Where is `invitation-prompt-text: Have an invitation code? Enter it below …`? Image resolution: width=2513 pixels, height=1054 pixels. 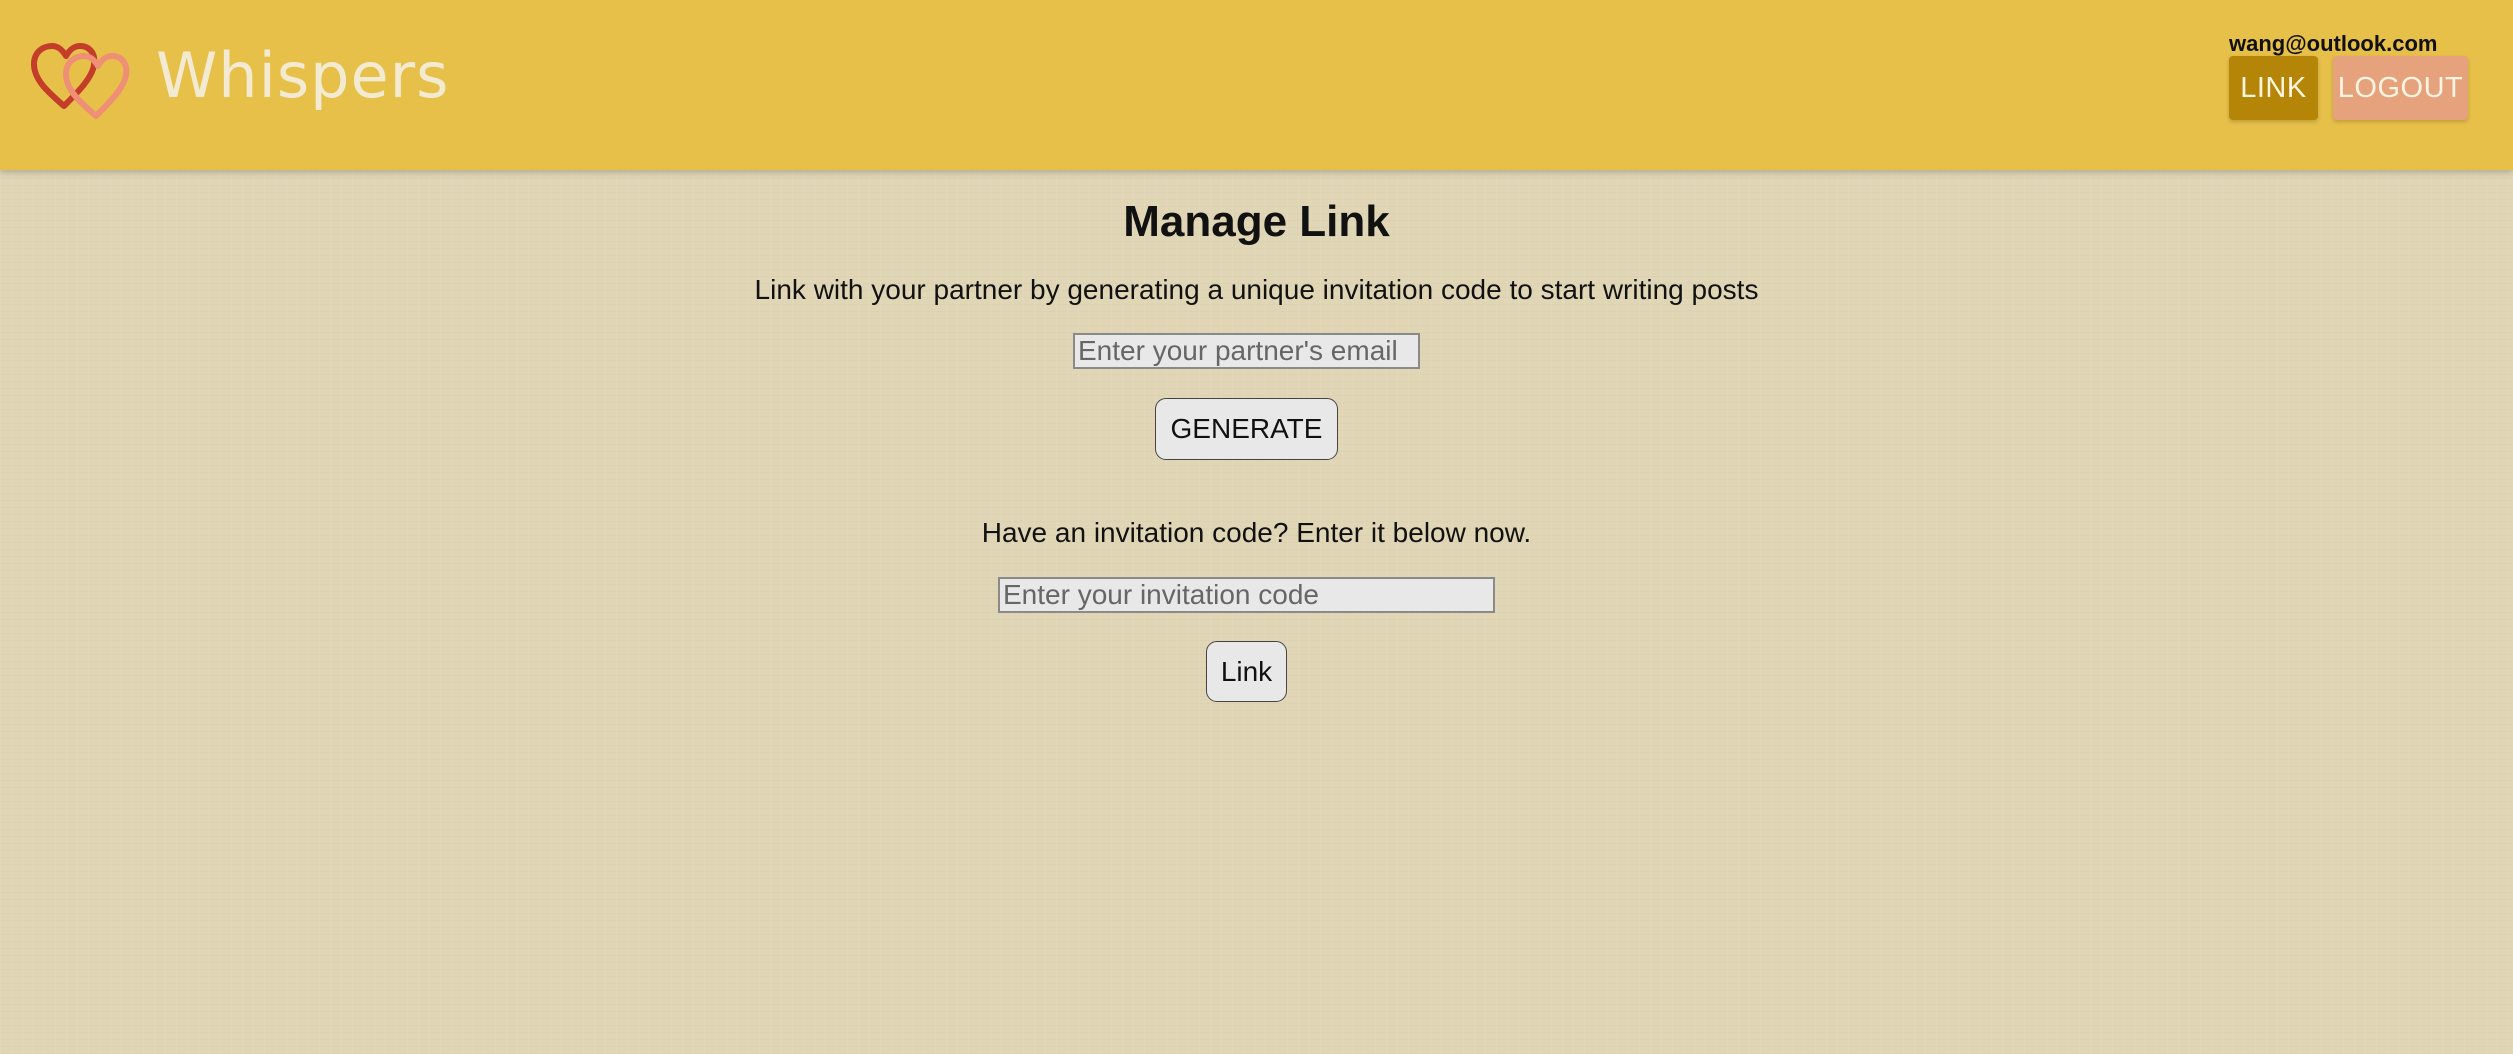 invitation-prompt-text: Have an invitation code? Enter it below … is located at coordinates (1256, 532).